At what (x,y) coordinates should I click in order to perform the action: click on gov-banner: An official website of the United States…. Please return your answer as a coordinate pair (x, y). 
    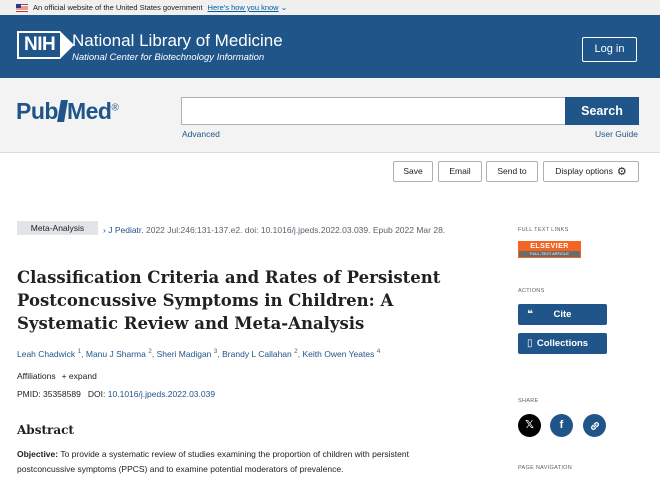
    Looking at the image, I should click on (330, 7).